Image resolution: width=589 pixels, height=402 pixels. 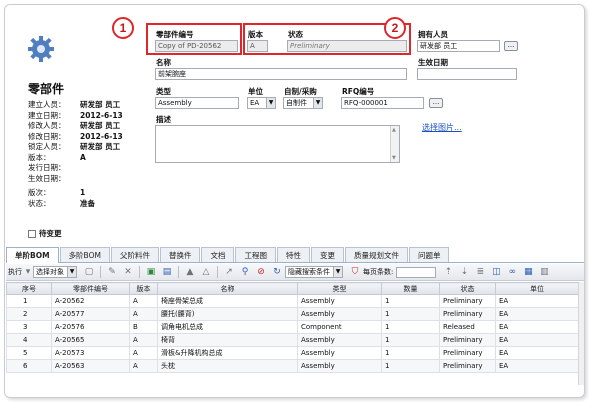 I want to click on hidden-search-value: 隐藏搜索条件, so click(x=309, y=272).